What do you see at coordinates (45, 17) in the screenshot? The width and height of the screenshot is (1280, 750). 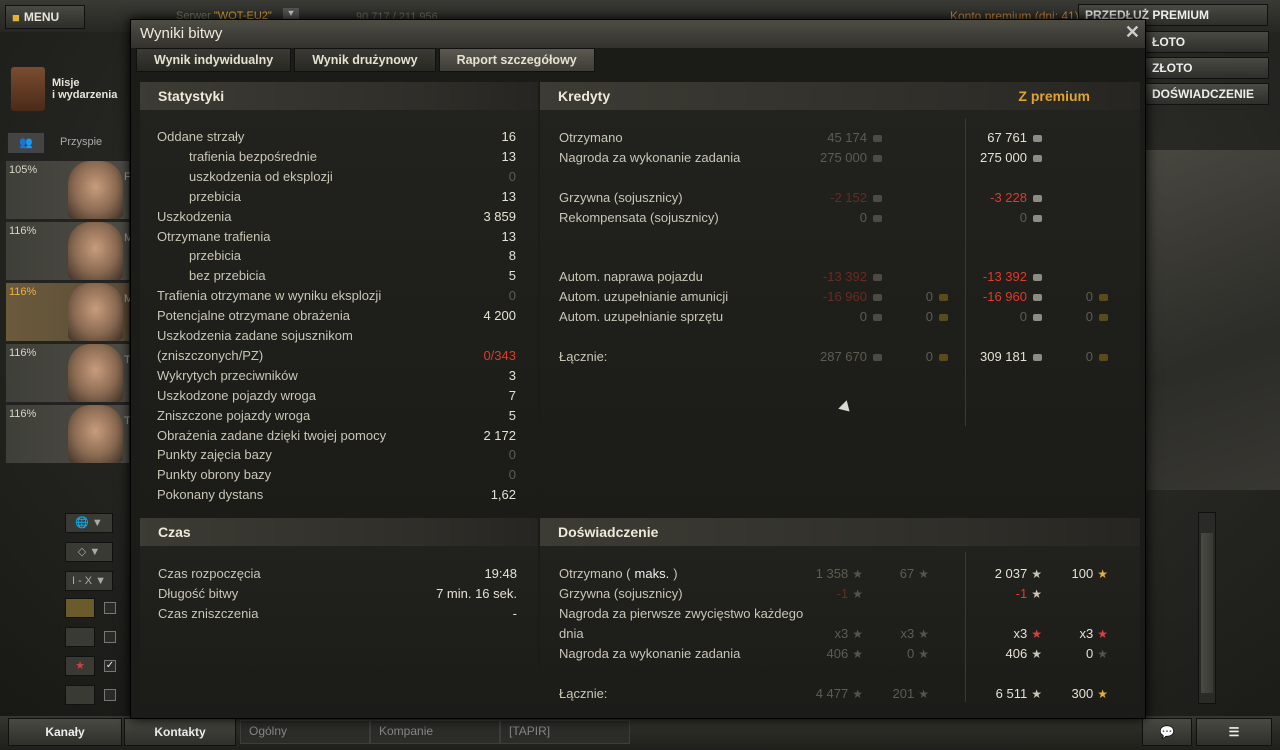 I see `menu-button: ■ MENU` at bounding box center [45, 17].